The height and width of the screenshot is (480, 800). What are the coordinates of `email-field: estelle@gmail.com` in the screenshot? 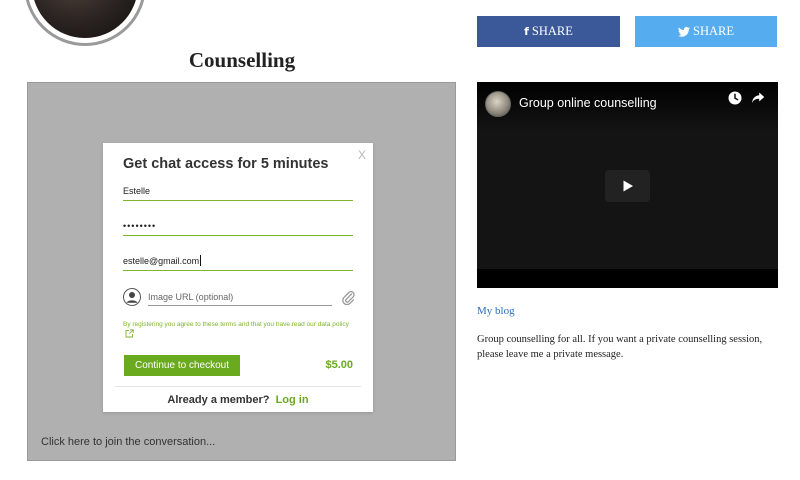 It's located at (238, 261).